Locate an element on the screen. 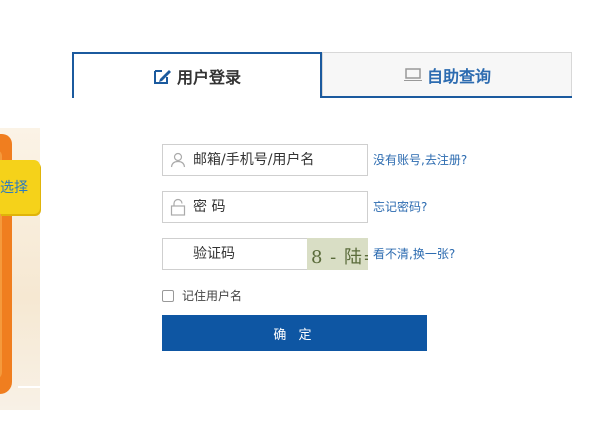 This screenshot has height=434, width=594. password-input is located at coordinates (273, 207).